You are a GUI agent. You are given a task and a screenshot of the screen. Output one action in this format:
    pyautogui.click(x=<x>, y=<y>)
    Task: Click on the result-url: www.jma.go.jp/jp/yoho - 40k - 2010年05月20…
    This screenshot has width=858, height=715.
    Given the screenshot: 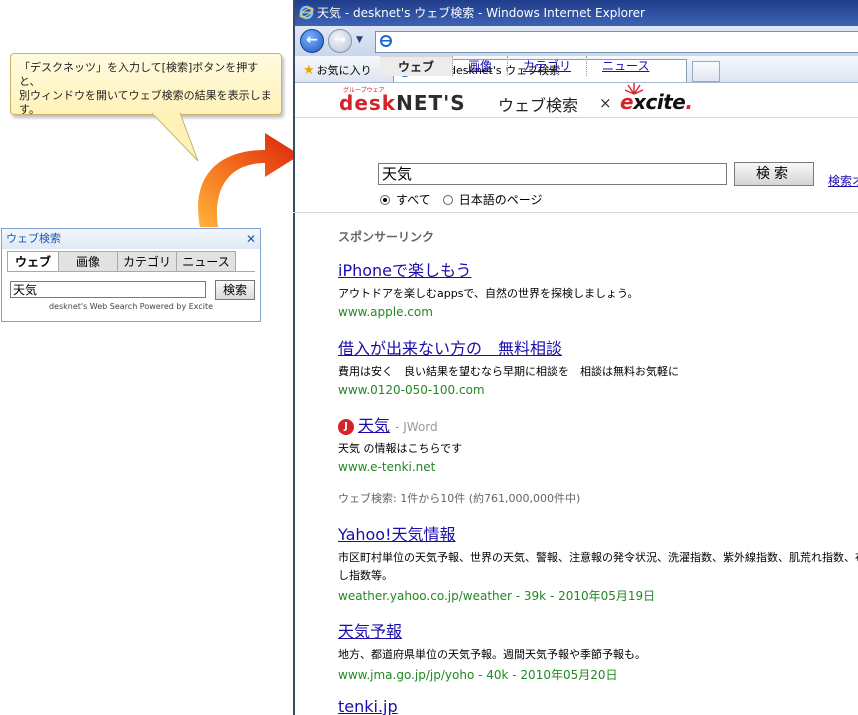 What is the action you would take?
    pyautogui.click(x=478, y=675)
    